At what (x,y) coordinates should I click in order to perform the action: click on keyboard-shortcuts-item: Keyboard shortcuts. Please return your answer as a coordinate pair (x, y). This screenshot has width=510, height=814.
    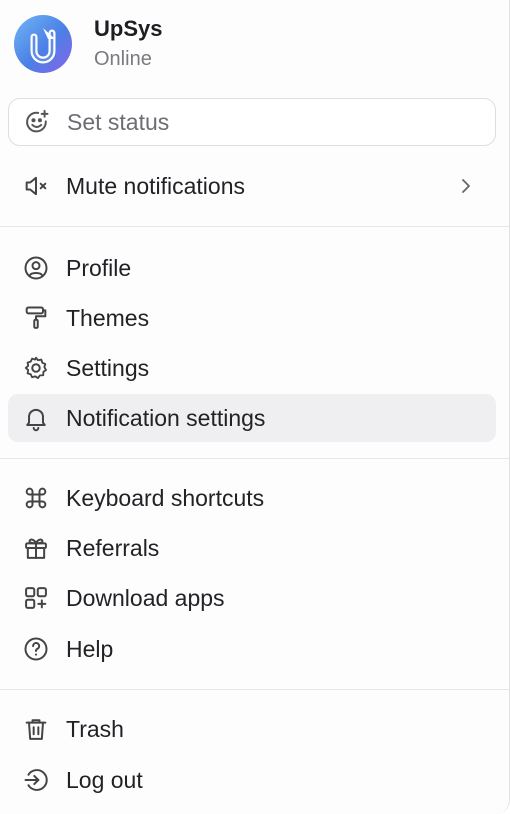
    Looking at the image, I should click on (252, 498).